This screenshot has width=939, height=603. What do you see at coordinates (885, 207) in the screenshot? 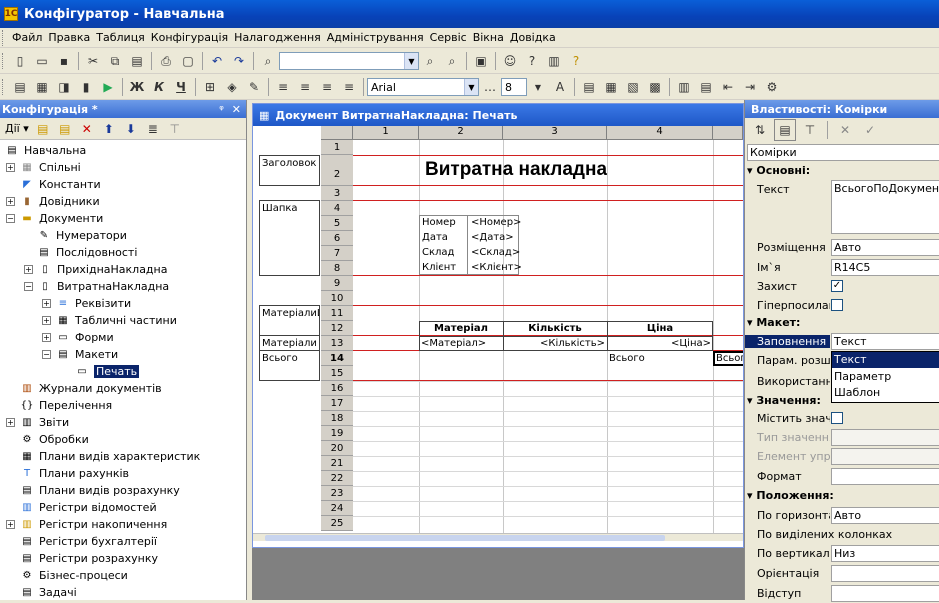
I see `prop-text-editor: ВсьогоПоДокументу` at bounding box center [885, 207].